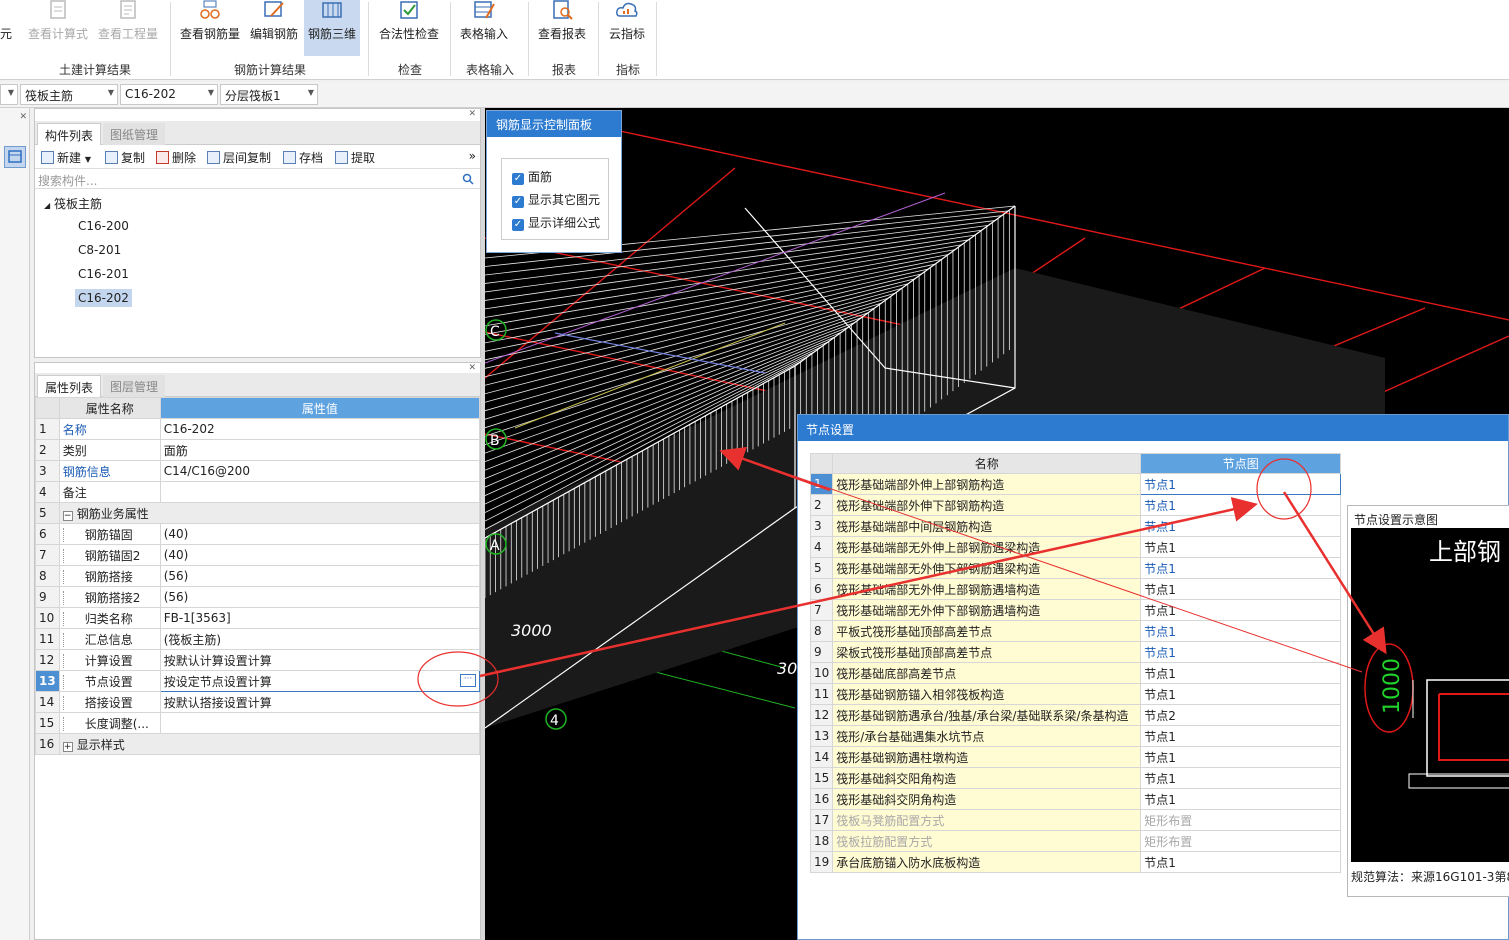 The height and width of the screenshot is (940, 1509). What do you see at coordinates (210, 28) in the screenshot?
I see `view-rebar-quantity-button: 查看钢筋量` at bounding box center [210, 28].